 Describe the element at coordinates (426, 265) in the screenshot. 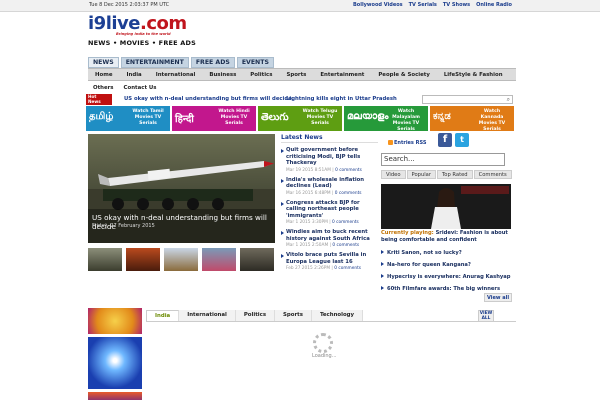

I see `video-list-item: Na-hero for queen Kangana?` at that location.